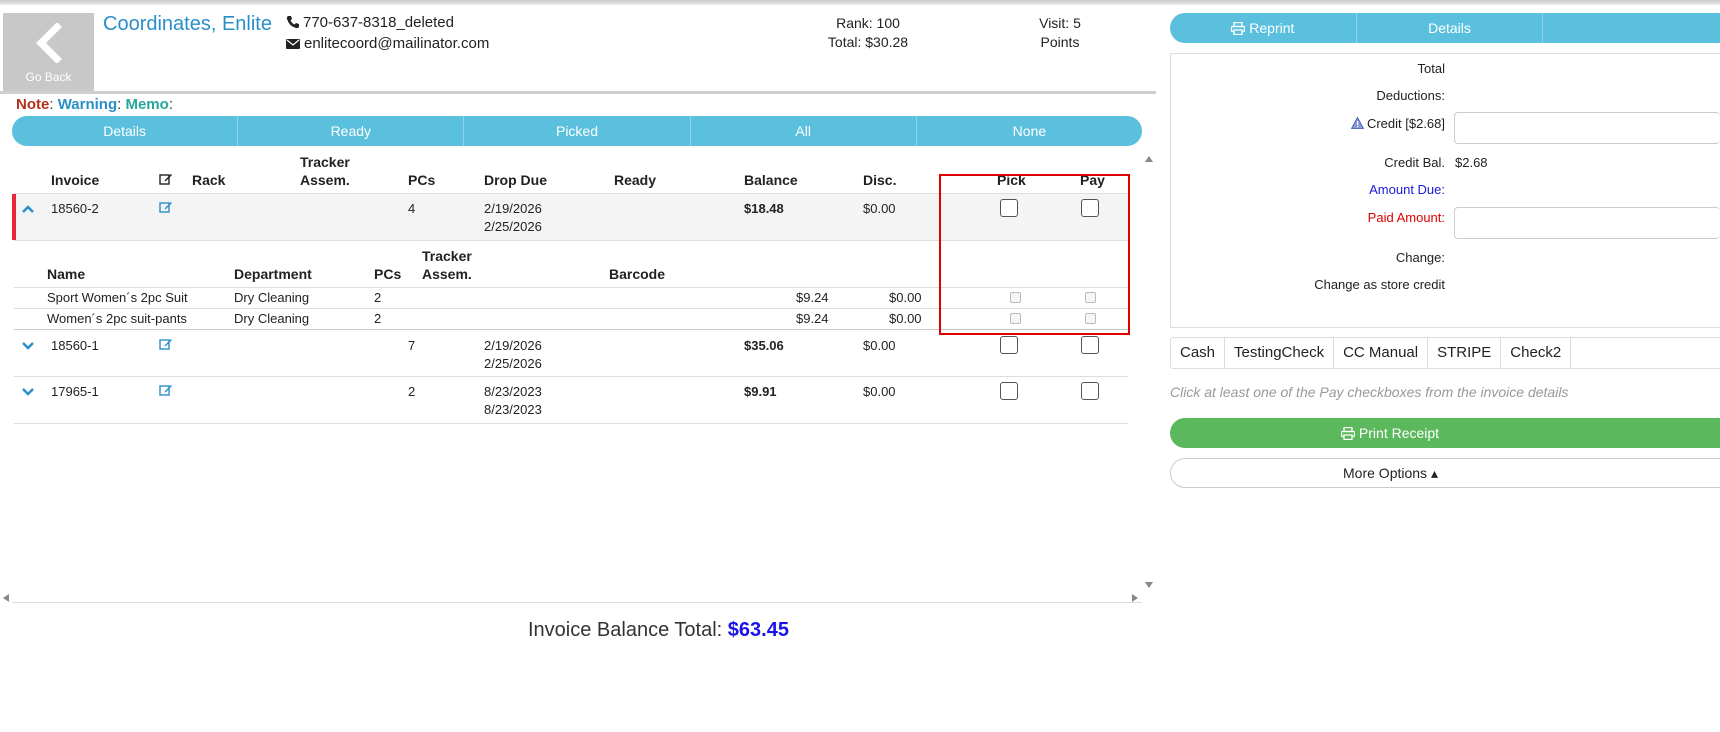  What do you see at coordinates (513, 391) in the screenshot?
I see `invoice-drop-date: 8/23/2023` at bounding box center [513, 391].